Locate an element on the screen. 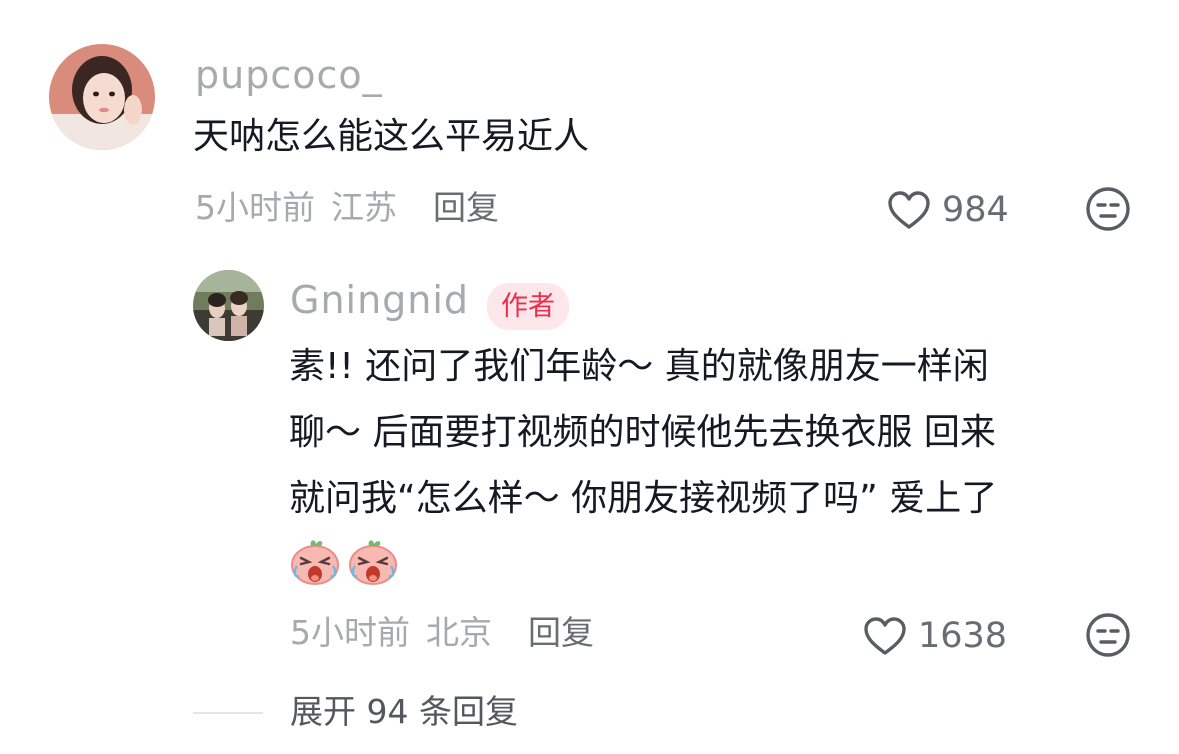 This screenshot has width=1179, height=754. expand-divider is located at coordinates (228, 713).